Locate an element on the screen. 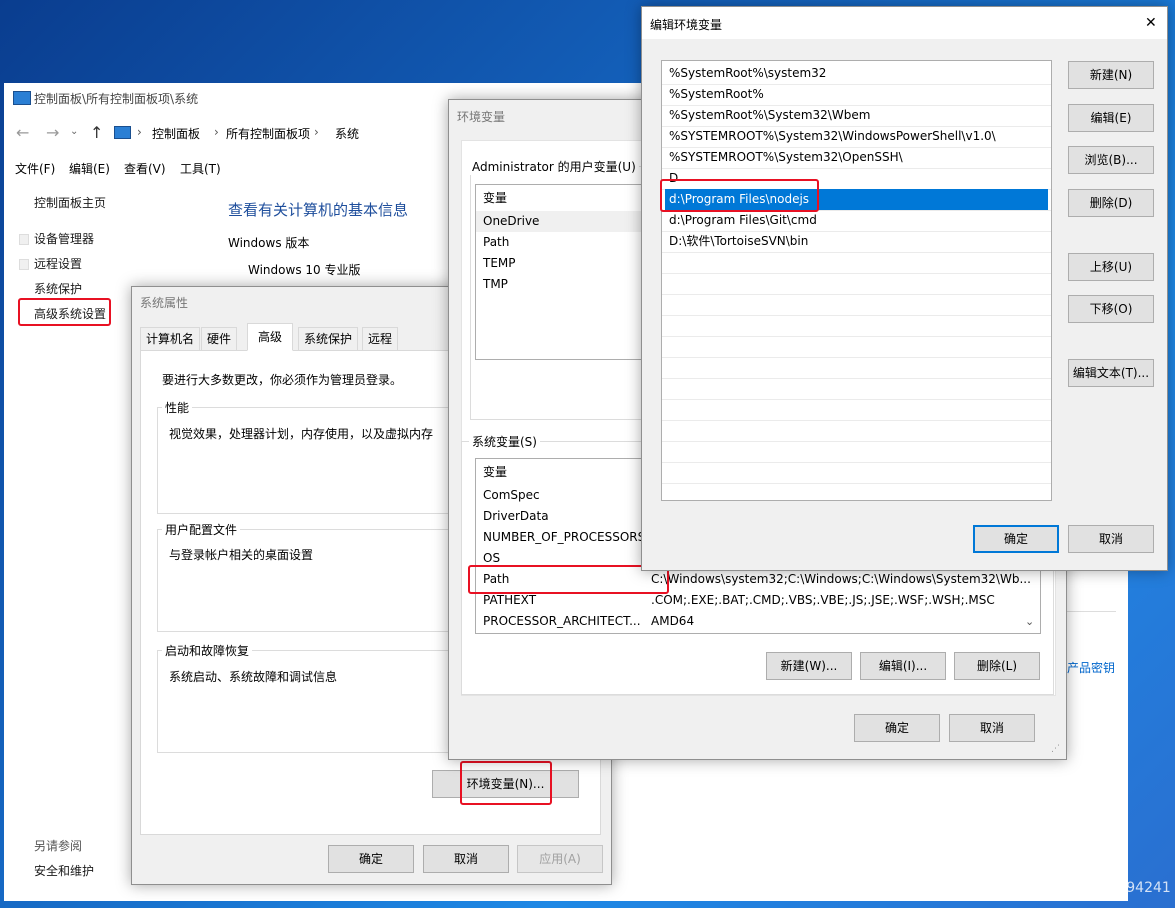 Image resolution: width=1175 pixels, height=908 pixels. list-item: %SystemRoot%\system32 is located at coordinates (856, 73).